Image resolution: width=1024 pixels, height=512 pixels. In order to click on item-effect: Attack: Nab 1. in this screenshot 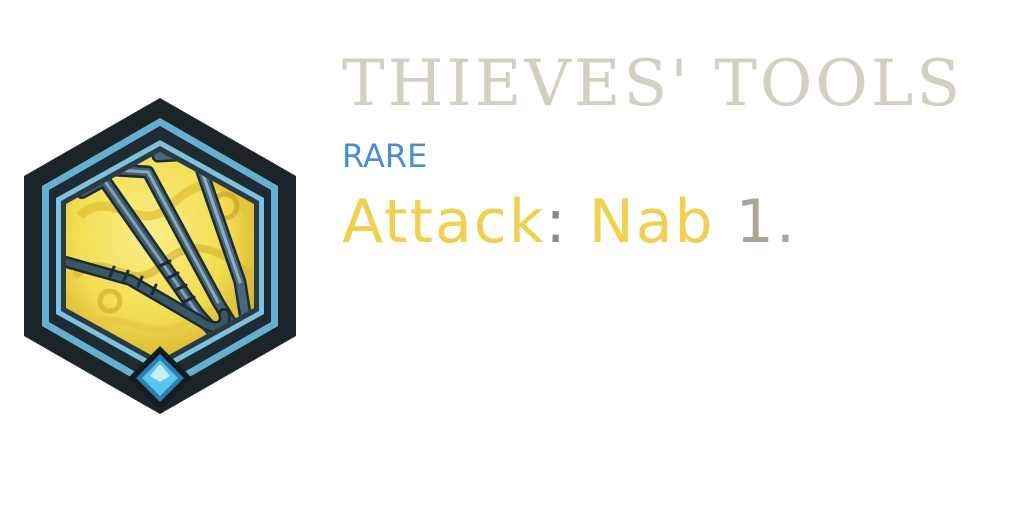, I will do `click(672, 222)`.